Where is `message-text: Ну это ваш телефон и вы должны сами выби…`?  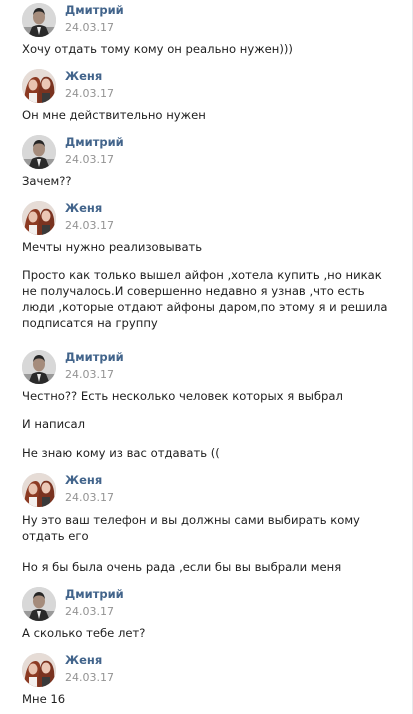
message-text: Ну это ваш телефон и вы должны сами выби… is located at coordinates (191, 528).